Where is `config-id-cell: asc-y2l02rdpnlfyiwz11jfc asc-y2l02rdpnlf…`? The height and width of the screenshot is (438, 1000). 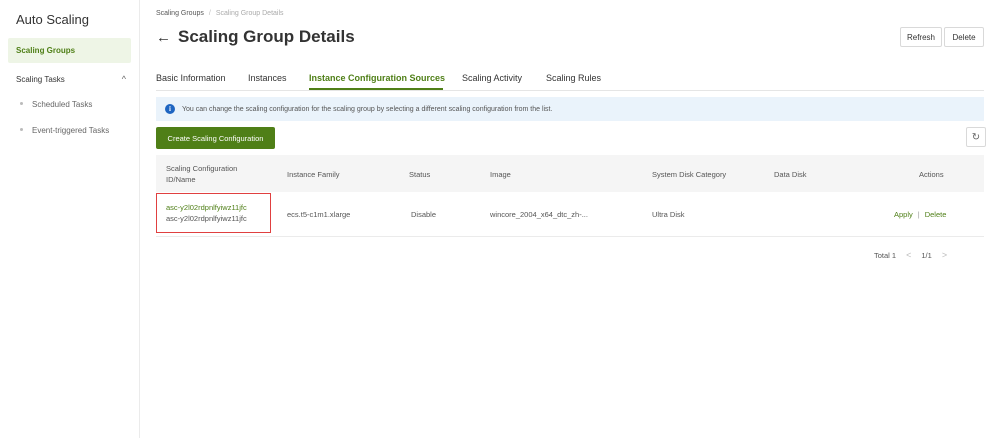 config-id-cell: asc-y2l02rdpnlfyiwz11jfc asc-y2l02rdpnlf… is located at coordinates (206, 213).